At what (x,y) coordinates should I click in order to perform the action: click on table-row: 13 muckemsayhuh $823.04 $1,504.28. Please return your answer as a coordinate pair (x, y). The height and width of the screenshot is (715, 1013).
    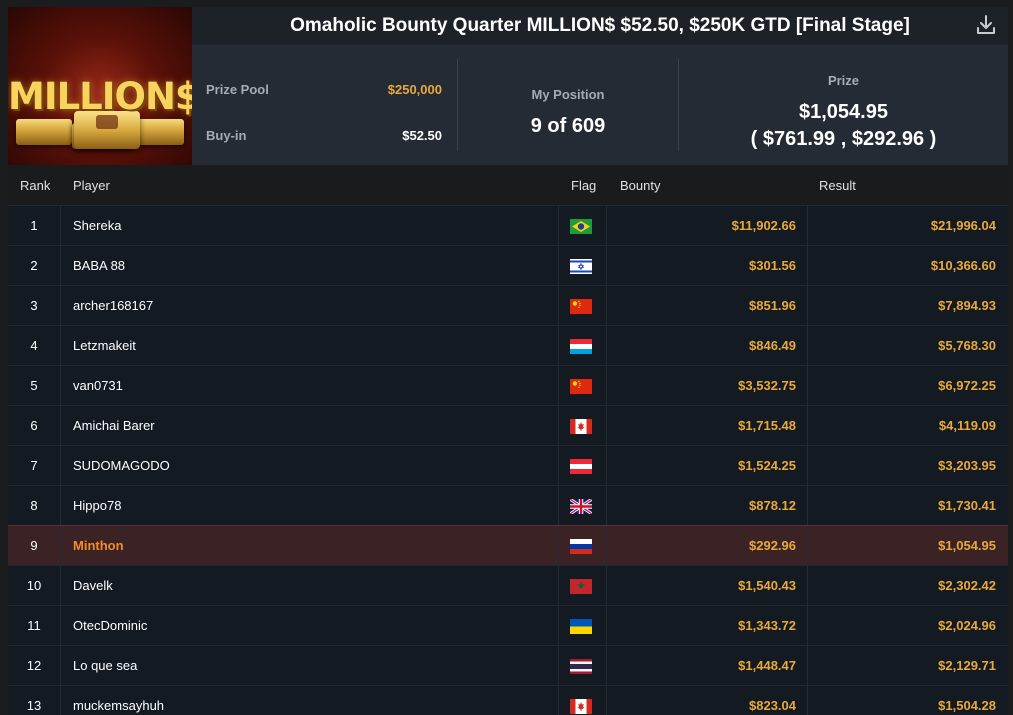
    Looking at the image, I should click on (508, 700).